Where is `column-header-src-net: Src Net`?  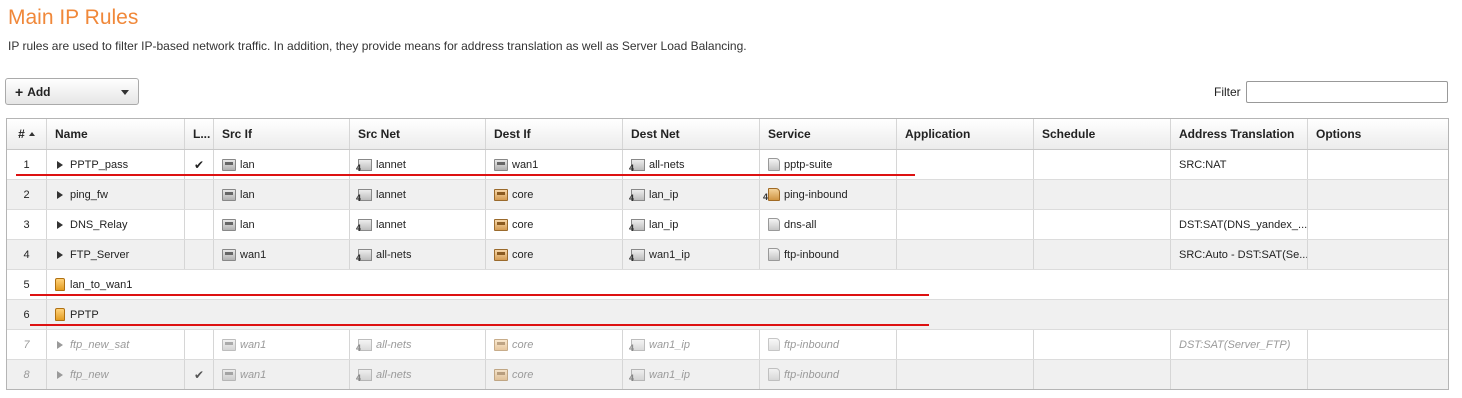 column-header-src-net: Src Net is located at coordinates (418, 134).